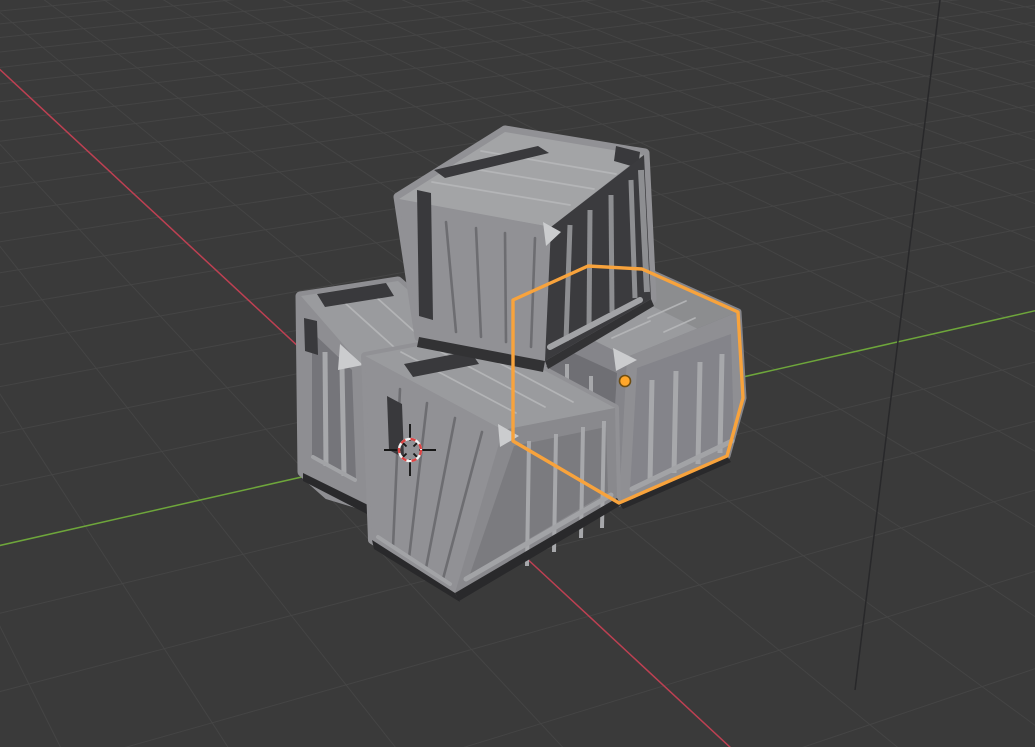 This screenshot has height=747, width=1035. Describe the element at coordinates (625, 381) in the screenshot. I see `object-origin-dot` at that location.